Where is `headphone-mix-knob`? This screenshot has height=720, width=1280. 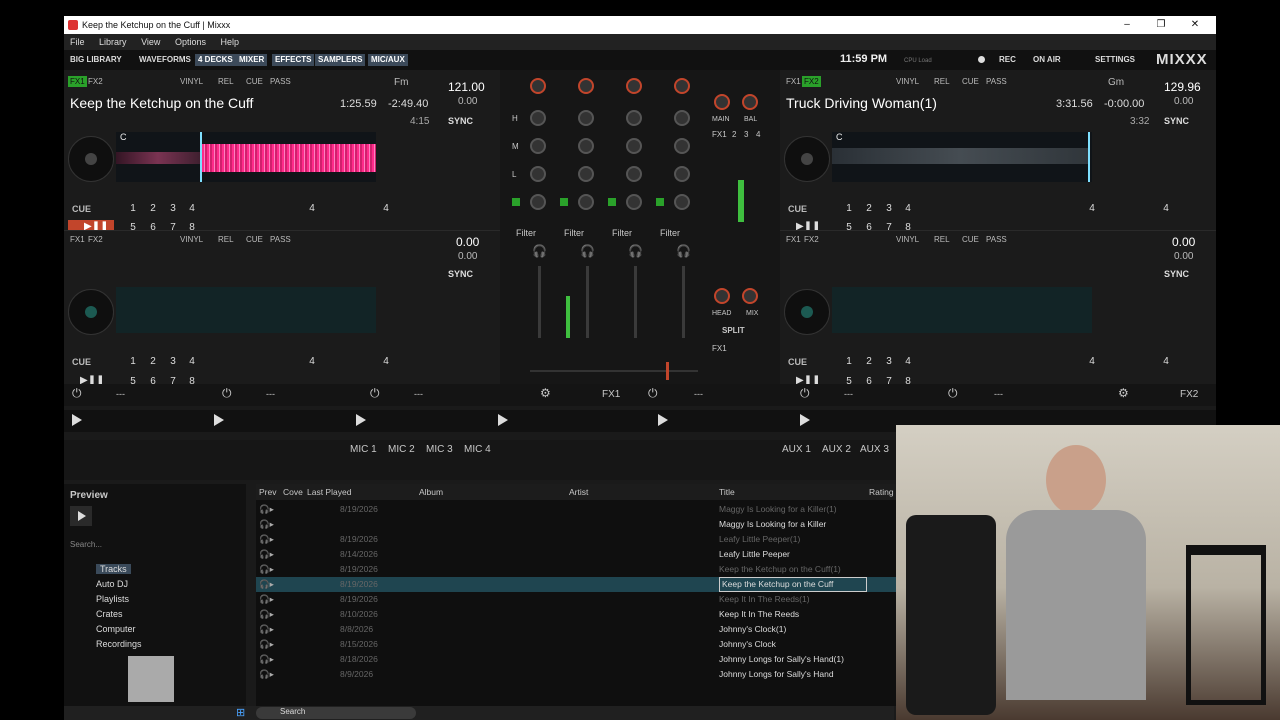 headphone-mix-knob is located at coordinates (750, 296).